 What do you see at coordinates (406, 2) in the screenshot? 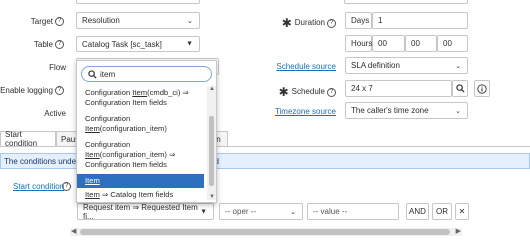
I see `top-right-field-cutoff` at bounding box center [406, 2].